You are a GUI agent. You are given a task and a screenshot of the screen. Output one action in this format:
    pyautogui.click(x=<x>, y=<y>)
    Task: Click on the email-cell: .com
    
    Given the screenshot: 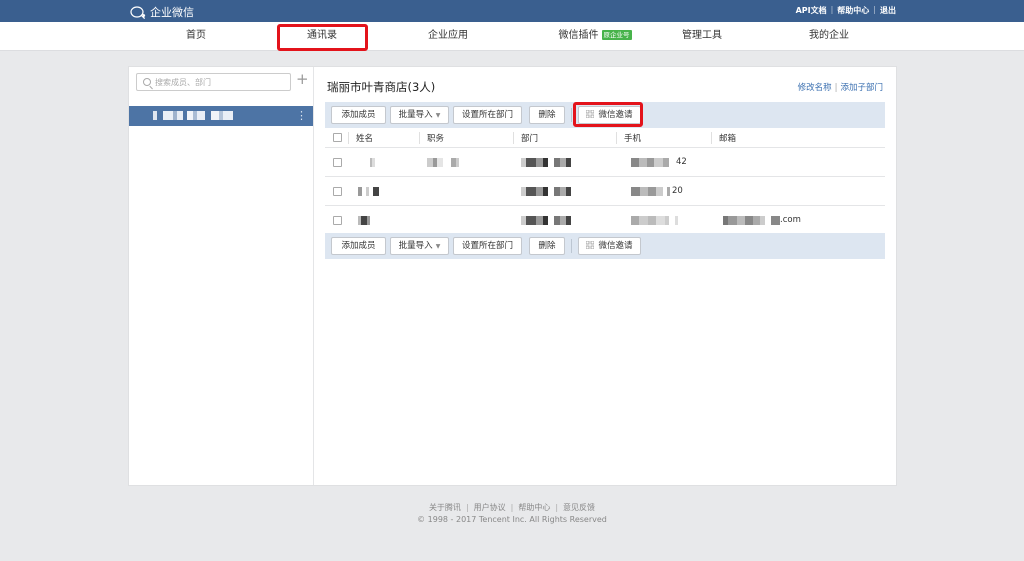 What is the action you would take?
    pyautogui.click(x=762, y=220)
    